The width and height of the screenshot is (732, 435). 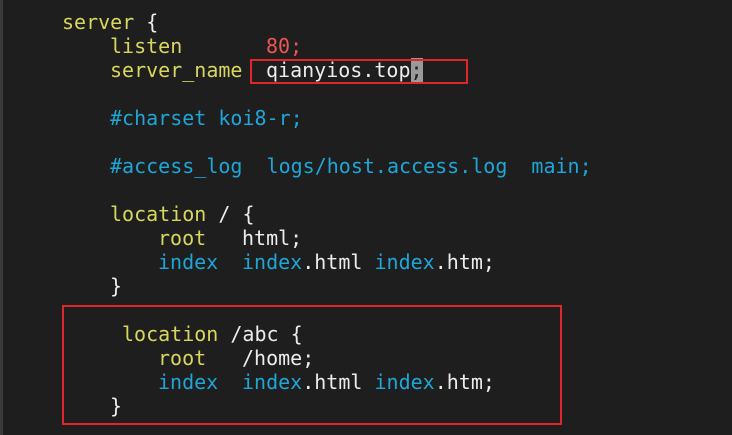 I want to click on code-line-server: server {, so click(x=110, y=22).